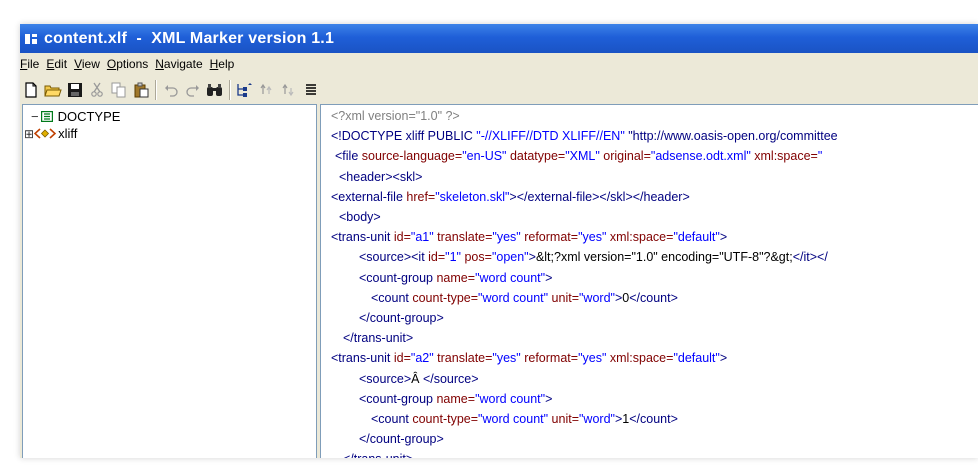 The width and height of the screenshot is (978, 471). What do you see at coordinates (128, 64) in the screenshot?
I see `menu-options: Options` at bounding box center [128, 64].